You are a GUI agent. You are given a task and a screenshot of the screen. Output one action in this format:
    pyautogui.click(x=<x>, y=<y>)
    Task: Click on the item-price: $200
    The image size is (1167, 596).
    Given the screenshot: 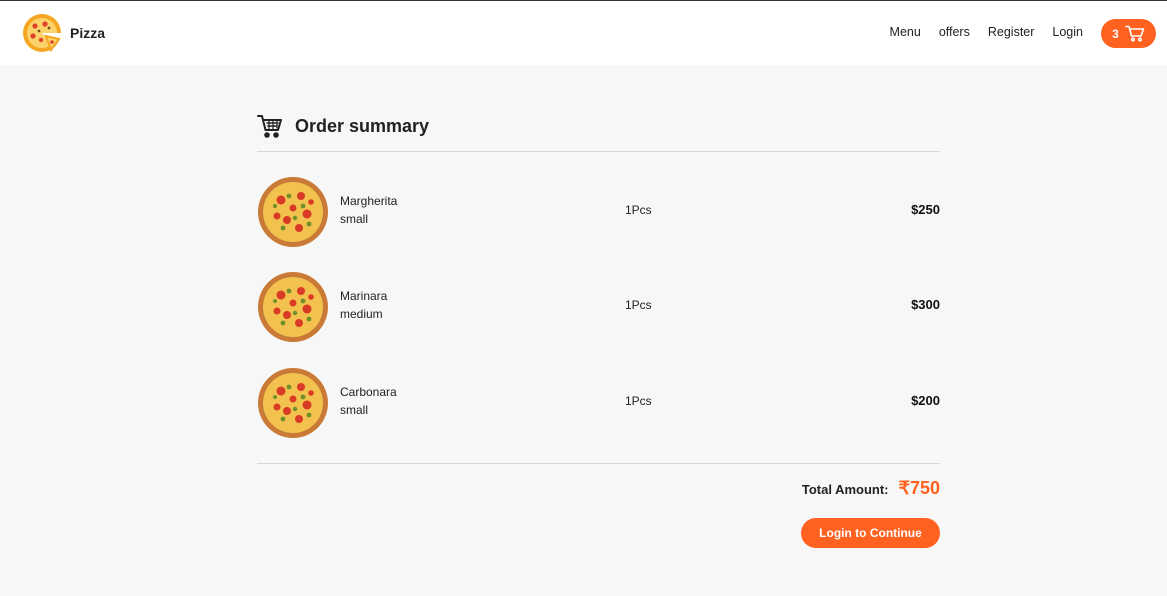 What is the action you would take?
    pyautogui.click(x=925, y=400)
    